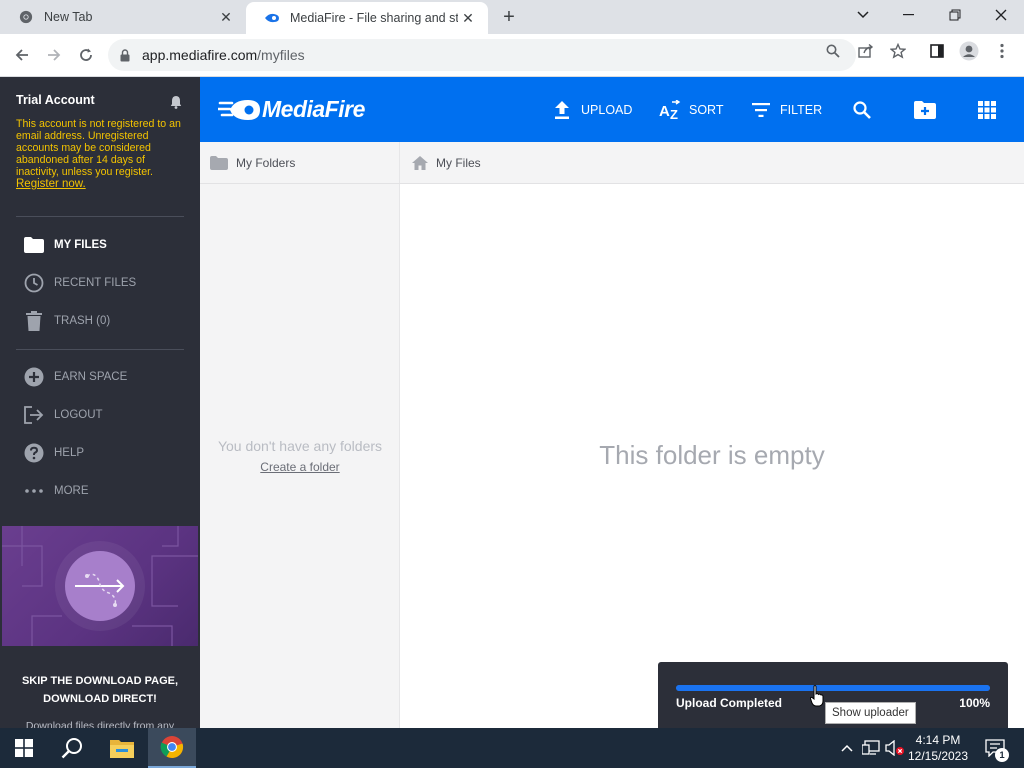  I want to click on search-icon, so click(862, 110).